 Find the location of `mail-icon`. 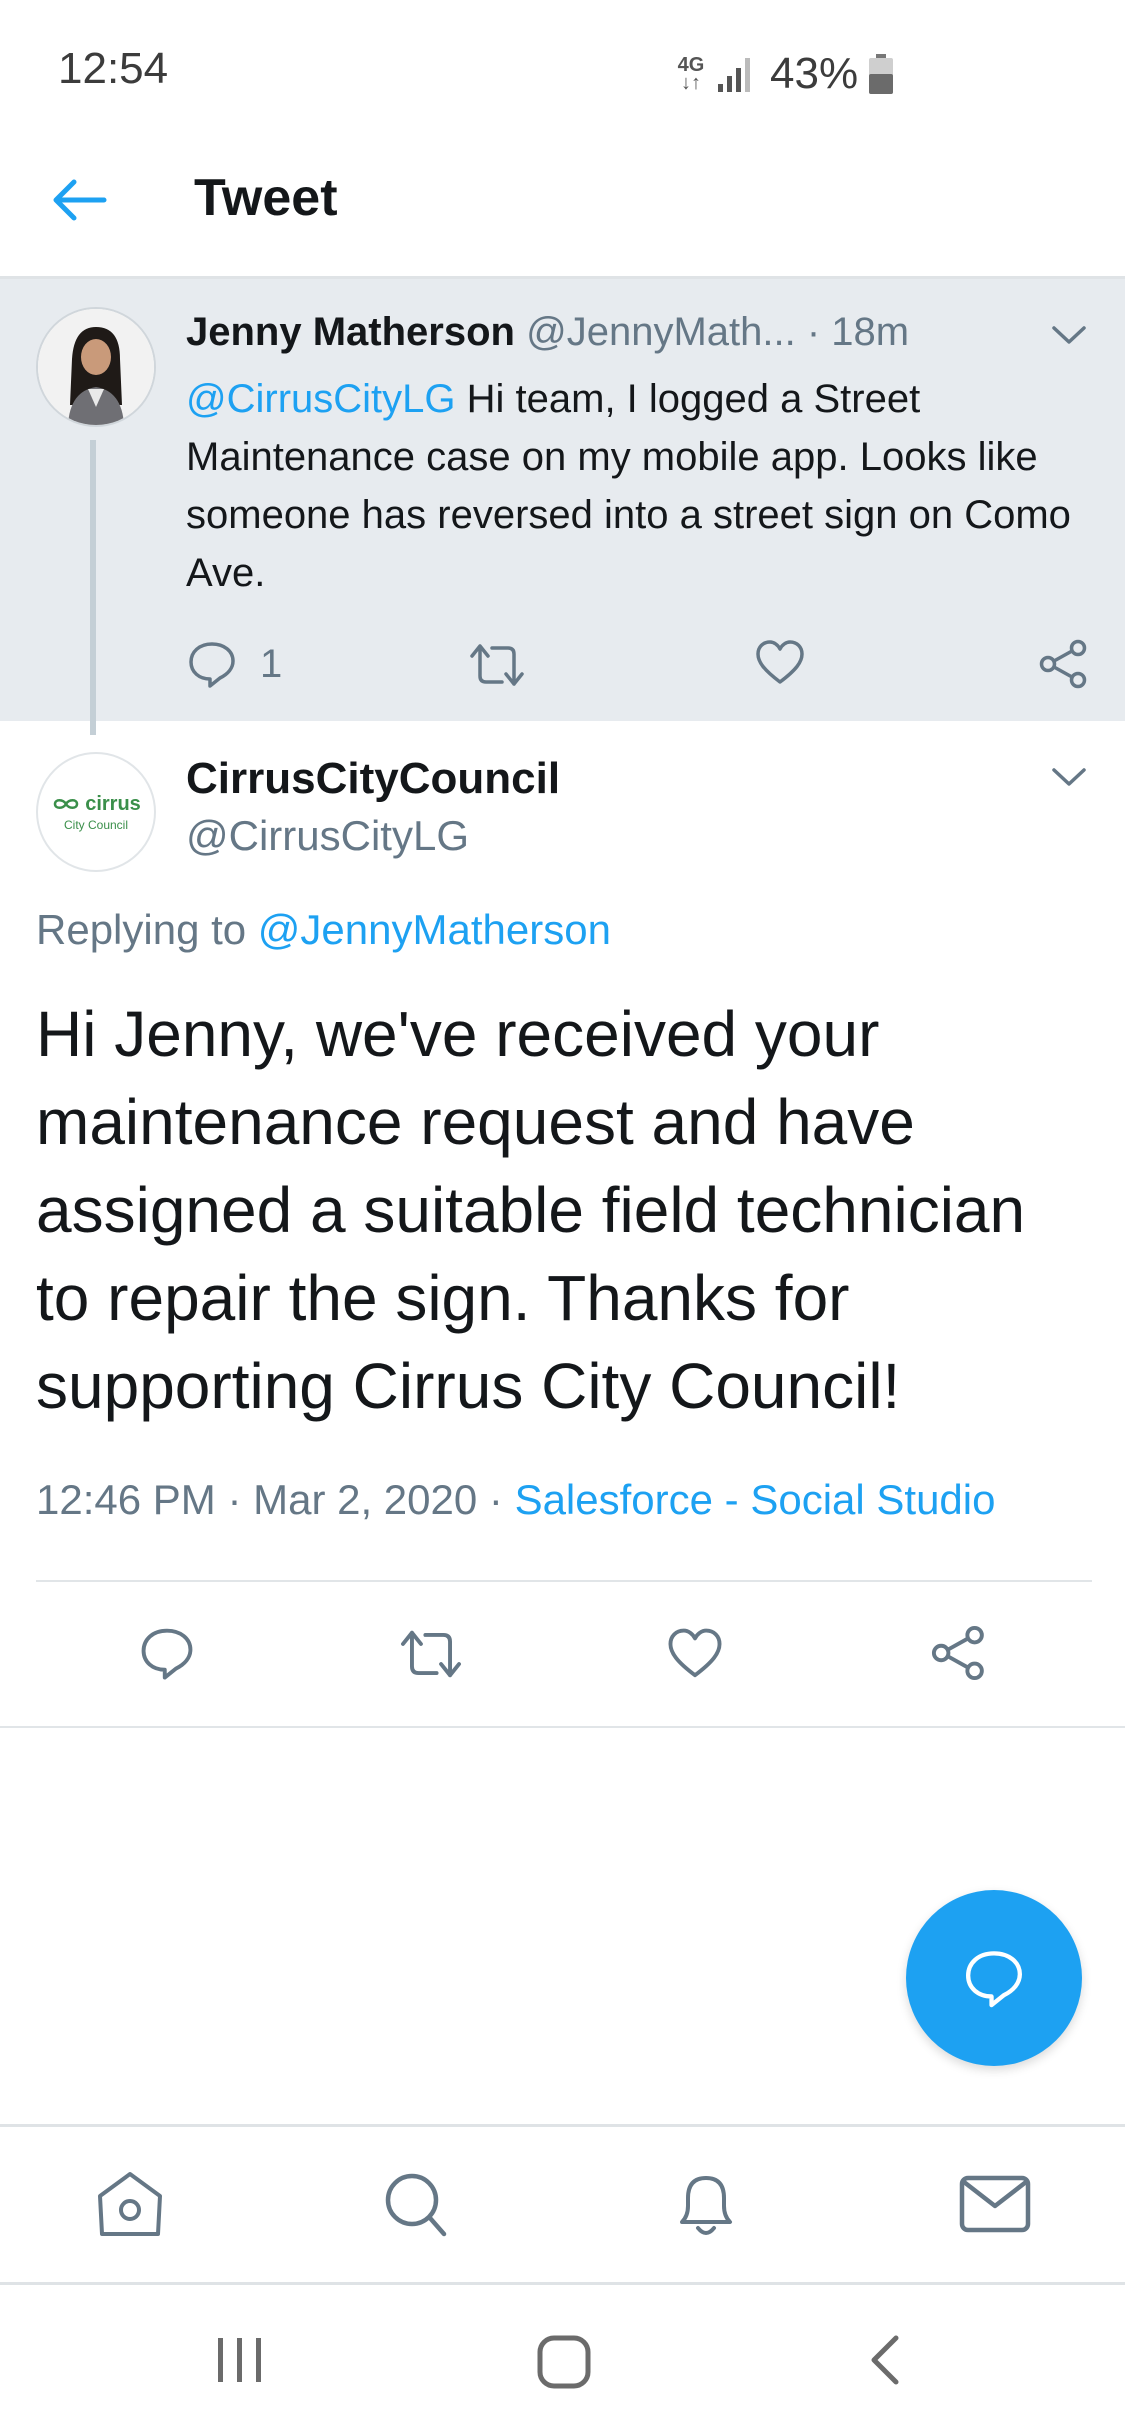

mail-icon is located at coordinates (995, 2204).